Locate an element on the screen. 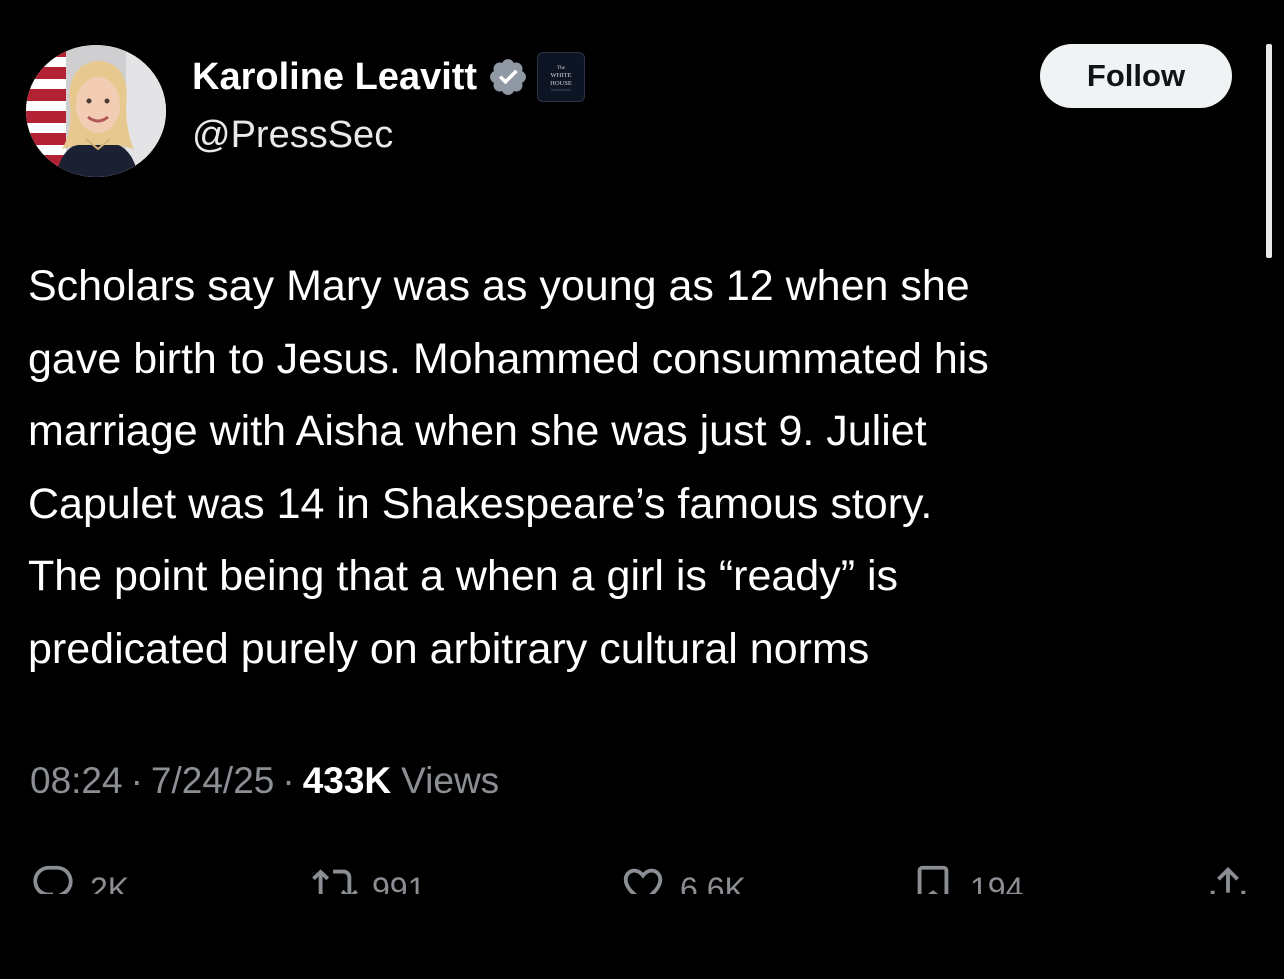  svg-text: WHITE is located at coordinates (561, 75).